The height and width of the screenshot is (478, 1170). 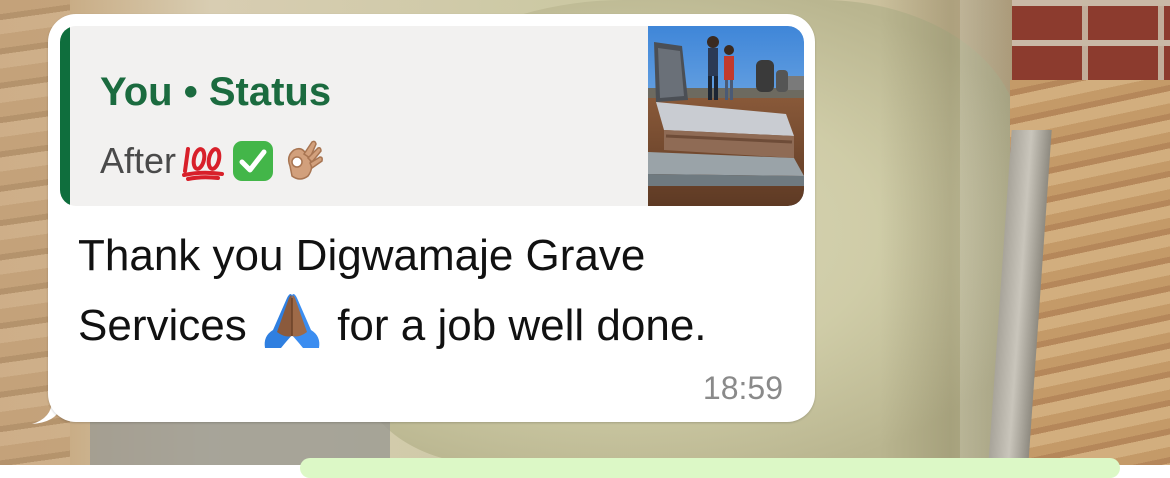 I want to click on quote-title: You • Status, so click(x=215, y=92).